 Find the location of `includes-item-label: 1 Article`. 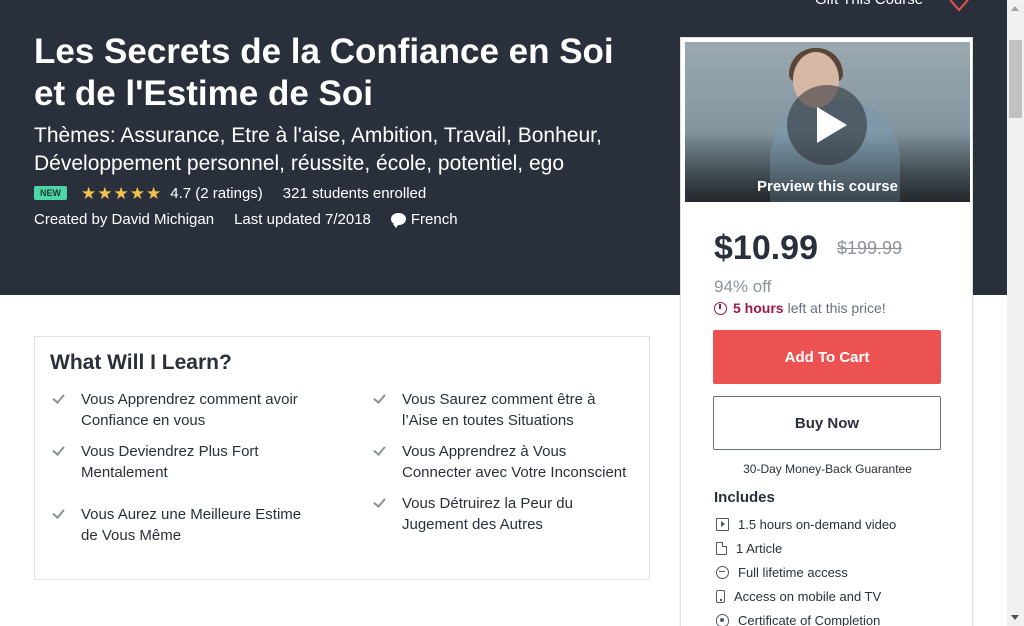

includes-item-label: 1 Article is located at coordinates (759, 548).